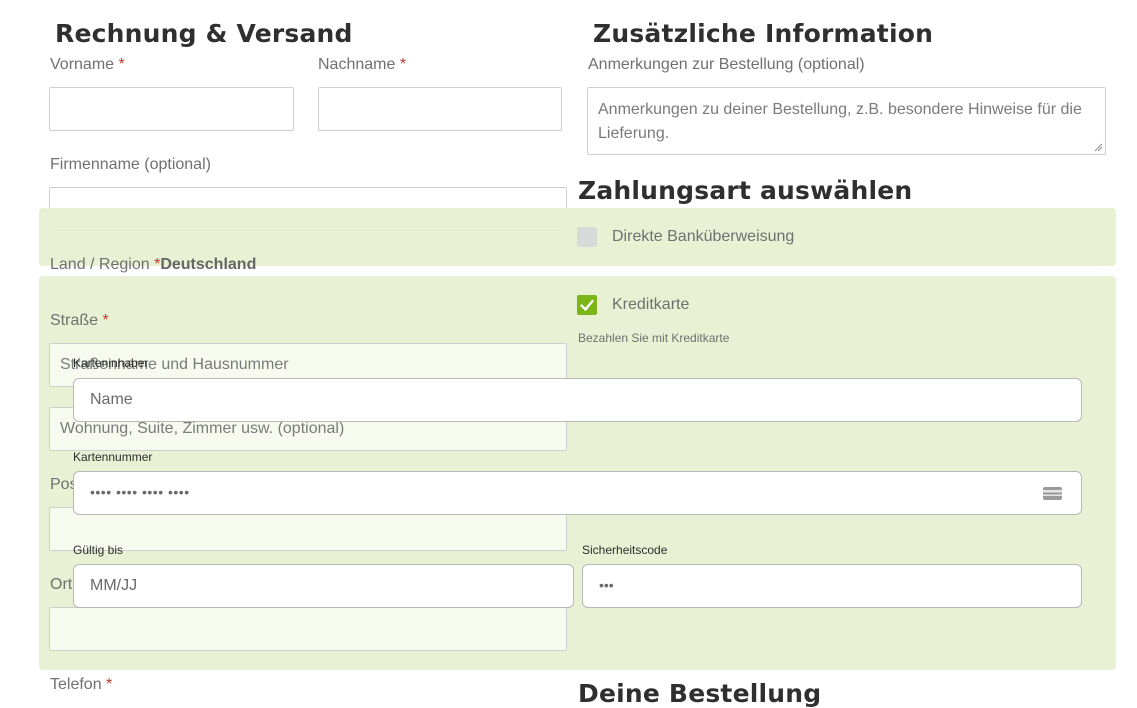 This screenshot has width=1137, height=708. I want to click on credit-card-checkbox, so click(587, 305).